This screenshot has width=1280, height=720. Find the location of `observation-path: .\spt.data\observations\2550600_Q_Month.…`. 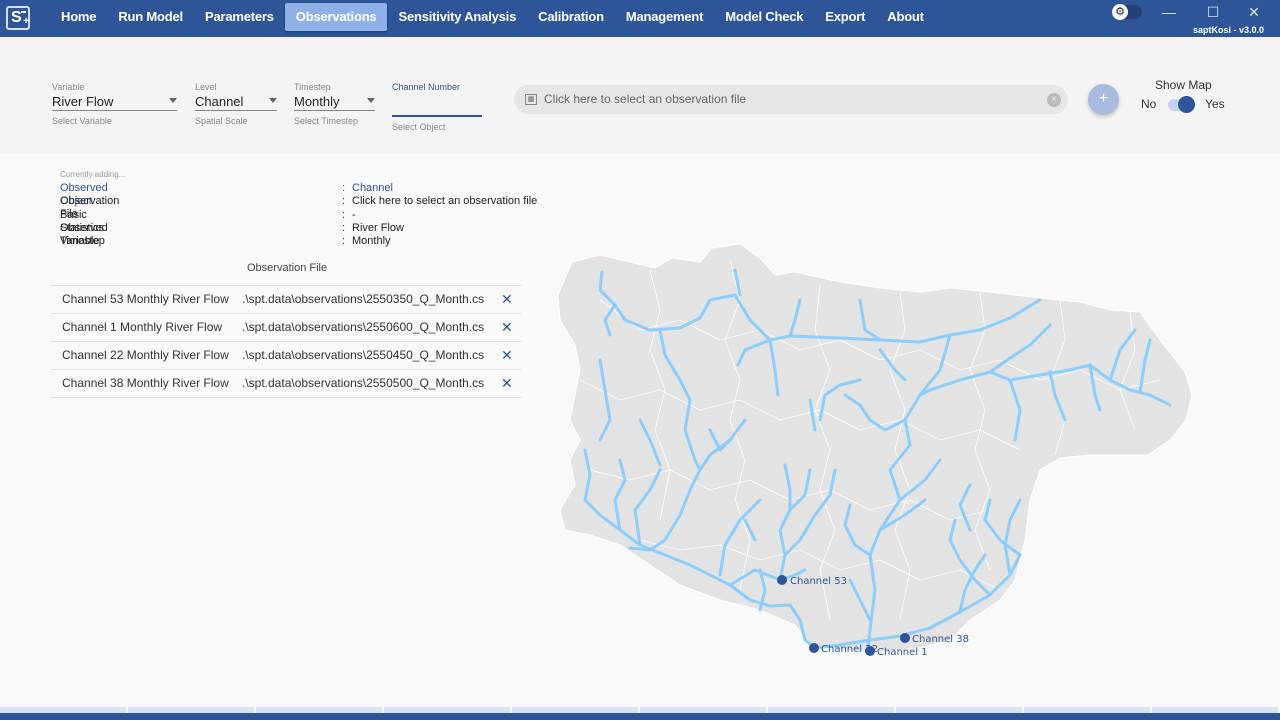

observation-path: .\spt.data\observations\2550600_Q_Month.… is located at coordinates (363, 327).